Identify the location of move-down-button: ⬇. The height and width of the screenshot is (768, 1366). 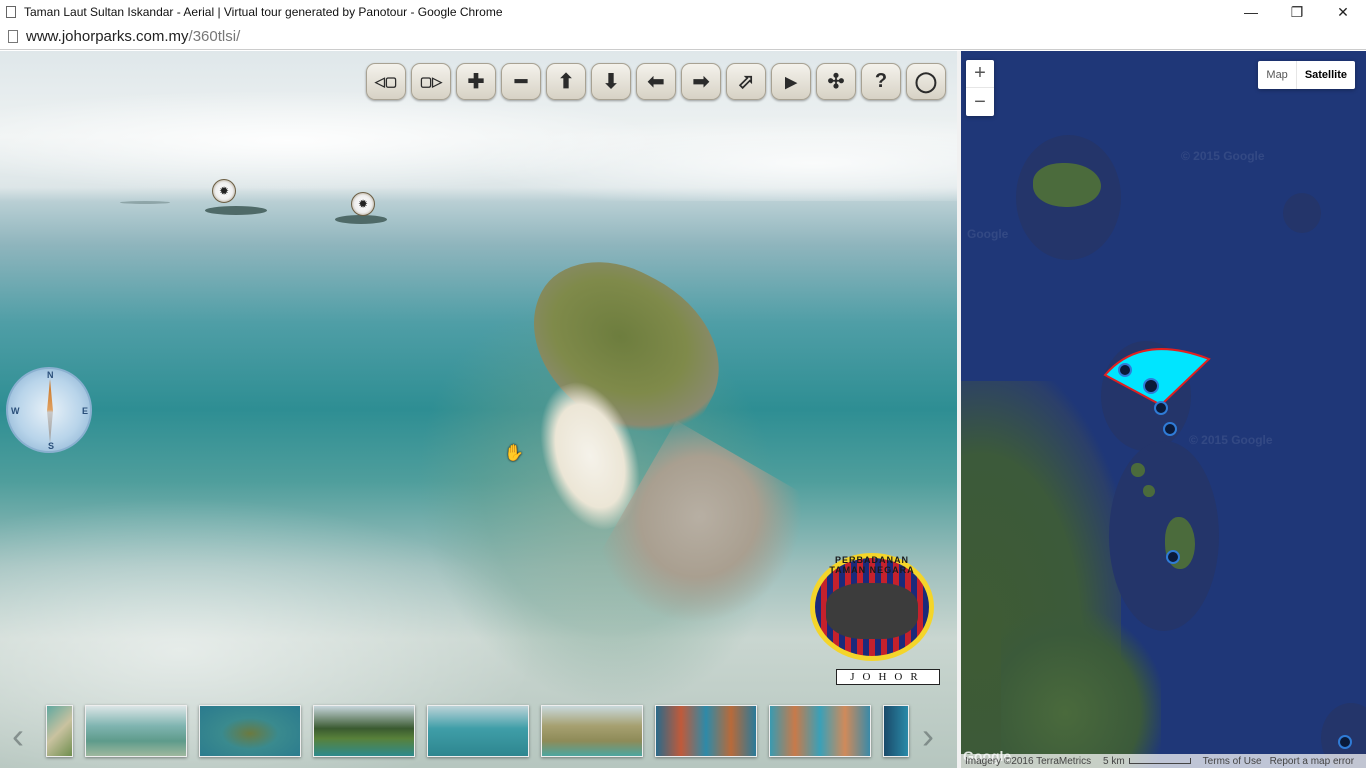
(611, 81).